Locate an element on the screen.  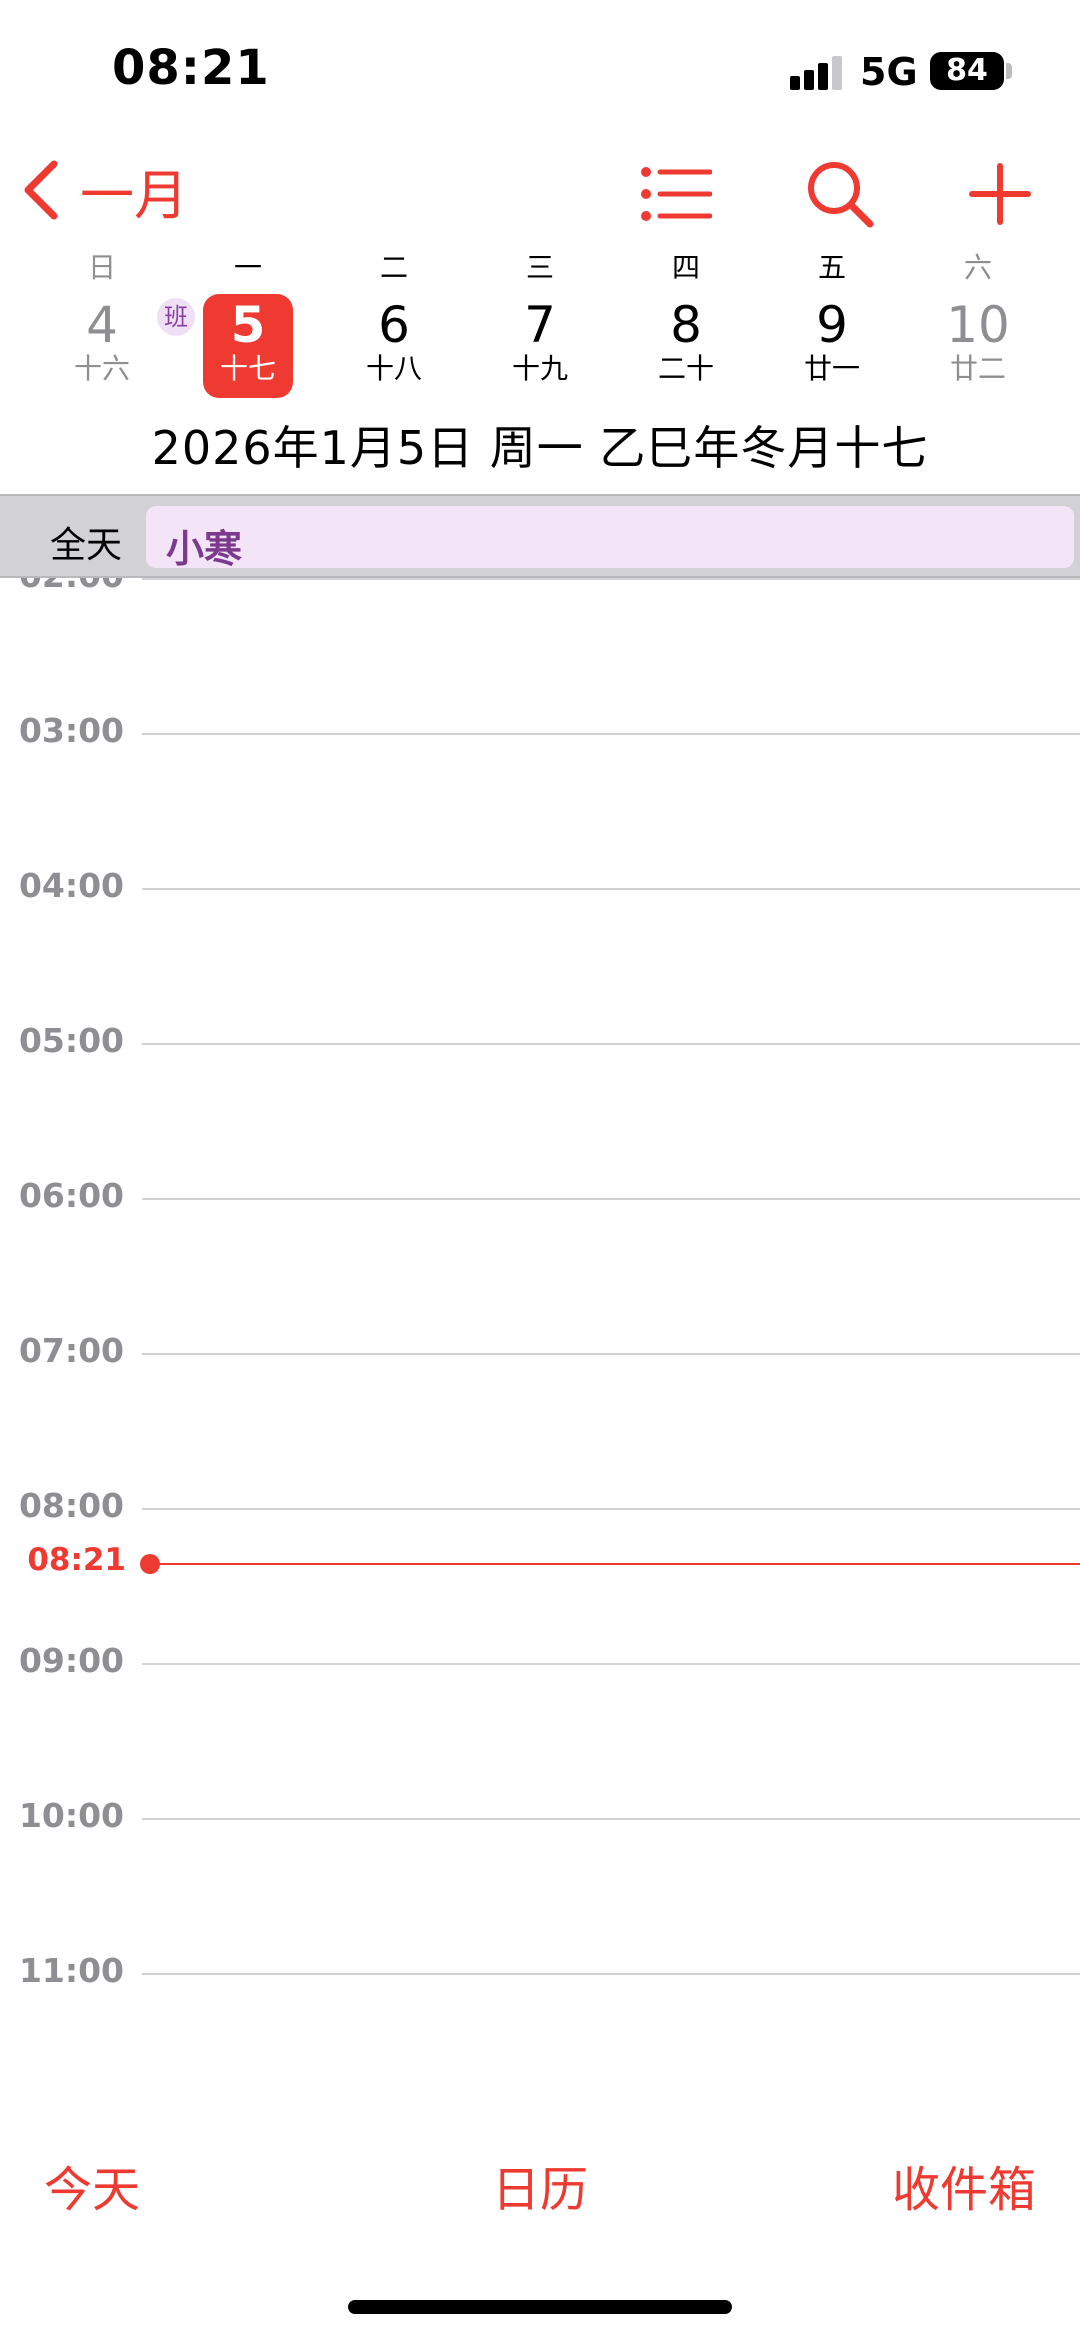
day-column-monday: 一 5 十七 is located at coordinates (248, 330).